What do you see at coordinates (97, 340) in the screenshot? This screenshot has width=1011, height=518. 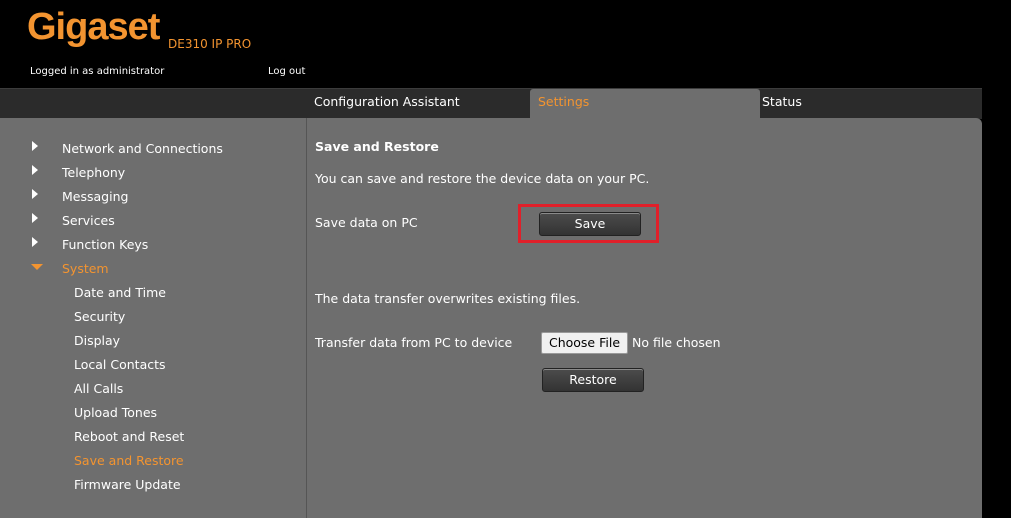 I see `sidebar-subitem-display: Display` at bounding box center [97, 340].